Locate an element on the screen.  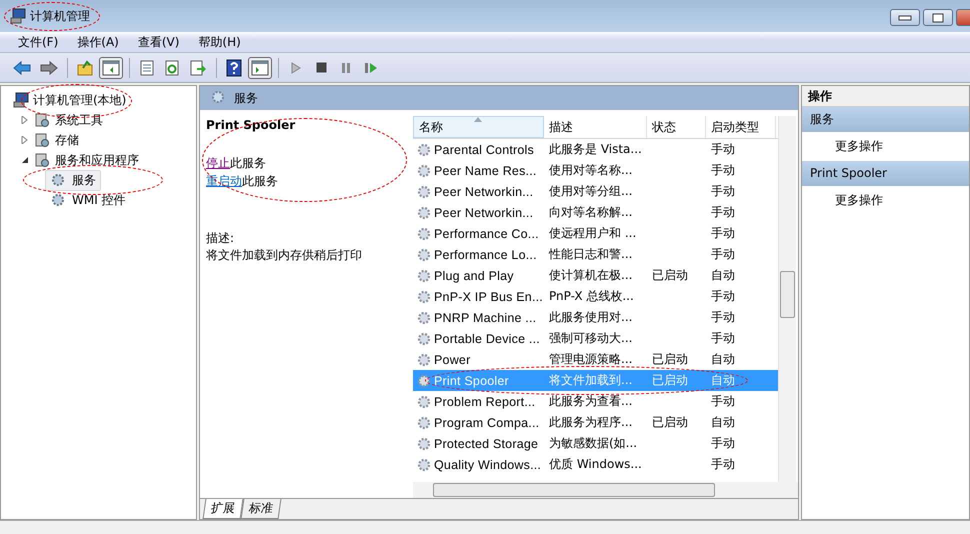
folder-icon is located at coordinates (85, 68).